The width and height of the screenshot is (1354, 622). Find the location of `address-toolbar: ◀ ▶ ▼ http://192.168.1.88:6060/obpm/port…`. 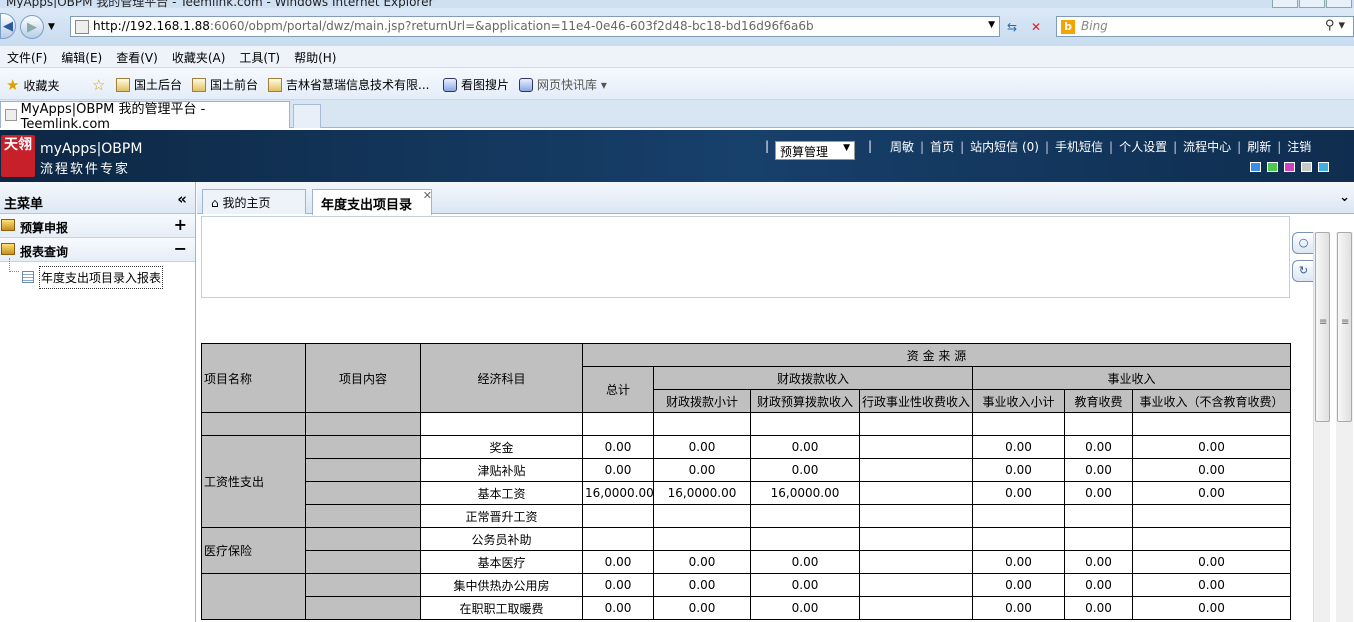

address-toolbar: ◀ ▶ ▼ http://192.168.1.88:6060/obpm/port… is located at coordinates (677, 27).